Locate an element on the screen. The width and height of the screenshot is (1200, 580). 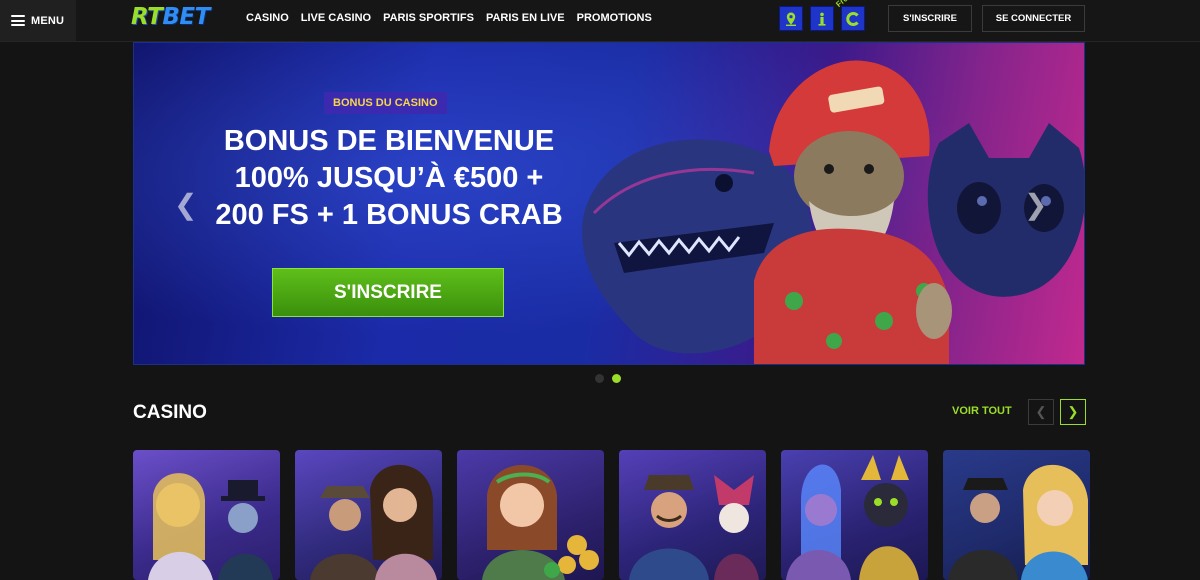
hero-title-line-3: 200 FS + 1 BONUS CRAB is located at coordinates (389, 215).